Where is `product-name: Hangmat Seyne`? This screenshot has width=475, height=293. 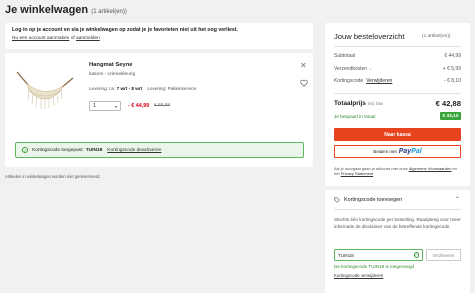
product-name: Hangmat Seyne is located at coordinates (111, 65).